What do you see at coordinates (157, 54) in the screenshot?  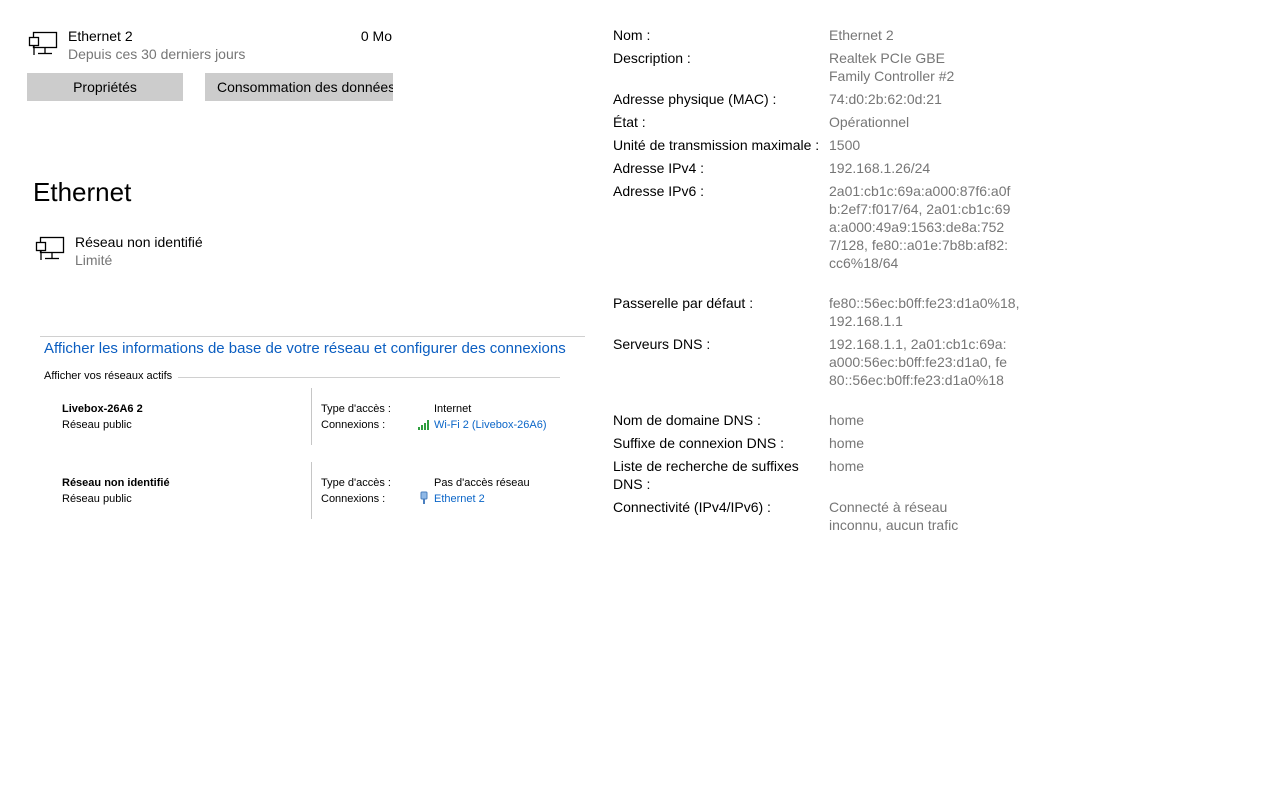 I see `adapter-period: Depuis ces 30 derniers jours` at bounding box center [157, 54].